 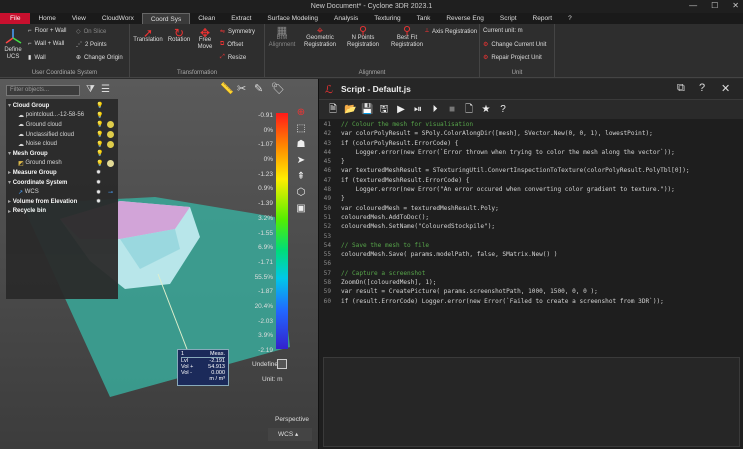 I want to click on cube-icon: ⬡, so click(x=301, y=192).